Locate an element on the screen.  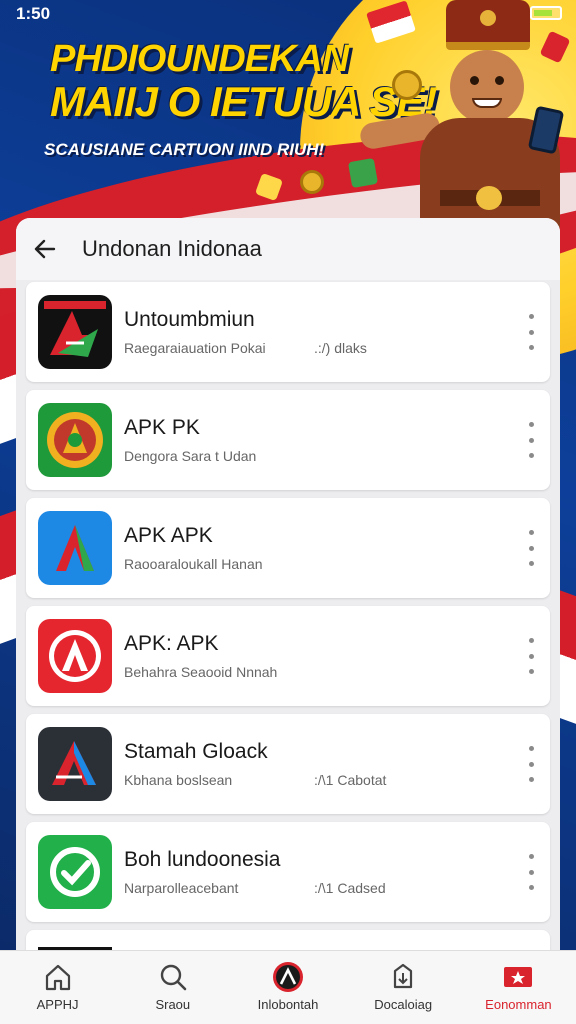
nav-item-app: Inlobontah is located at coordinates (287, 987).